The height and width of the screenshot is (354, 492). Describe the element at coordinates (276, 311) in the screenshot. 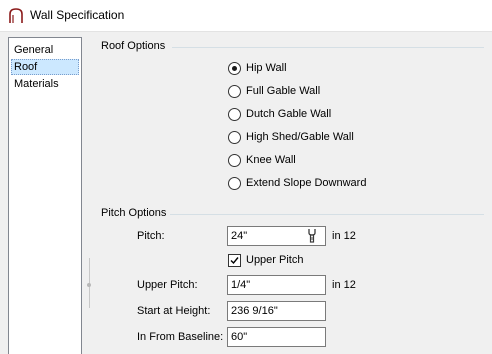

I see `start-at-height-input: 236 9/16"` at that location.